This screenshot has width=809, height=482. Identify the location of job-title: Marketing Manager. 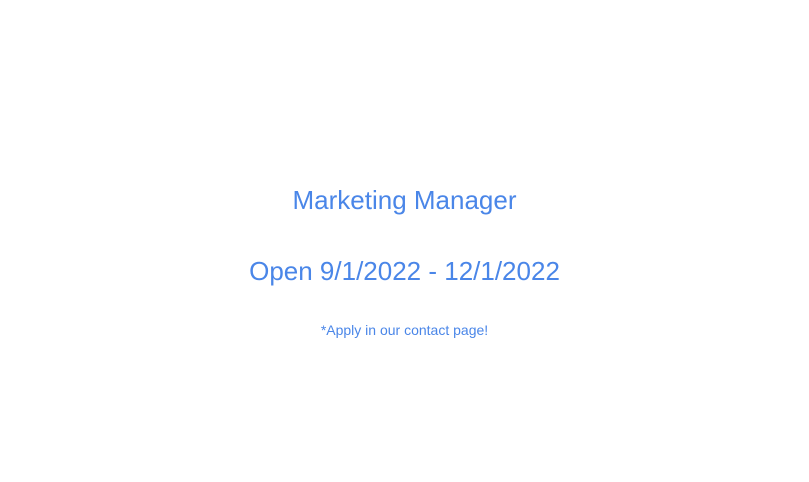
(404, 200).